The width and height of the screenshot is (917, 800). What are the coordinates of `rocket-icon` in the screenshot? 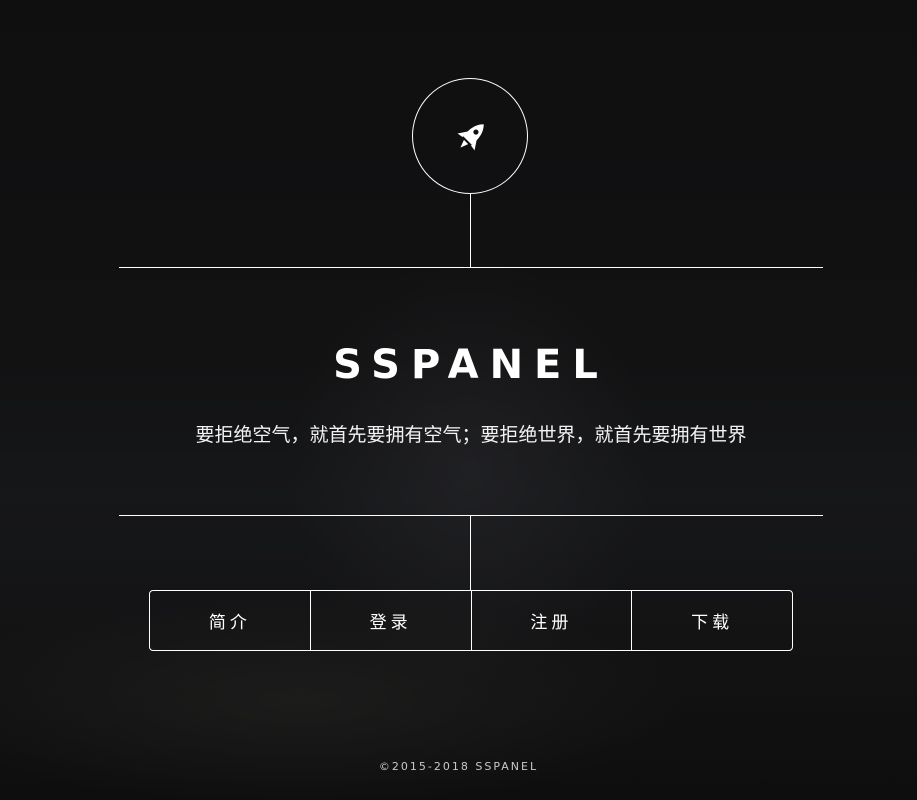 It's located at (470, 137).